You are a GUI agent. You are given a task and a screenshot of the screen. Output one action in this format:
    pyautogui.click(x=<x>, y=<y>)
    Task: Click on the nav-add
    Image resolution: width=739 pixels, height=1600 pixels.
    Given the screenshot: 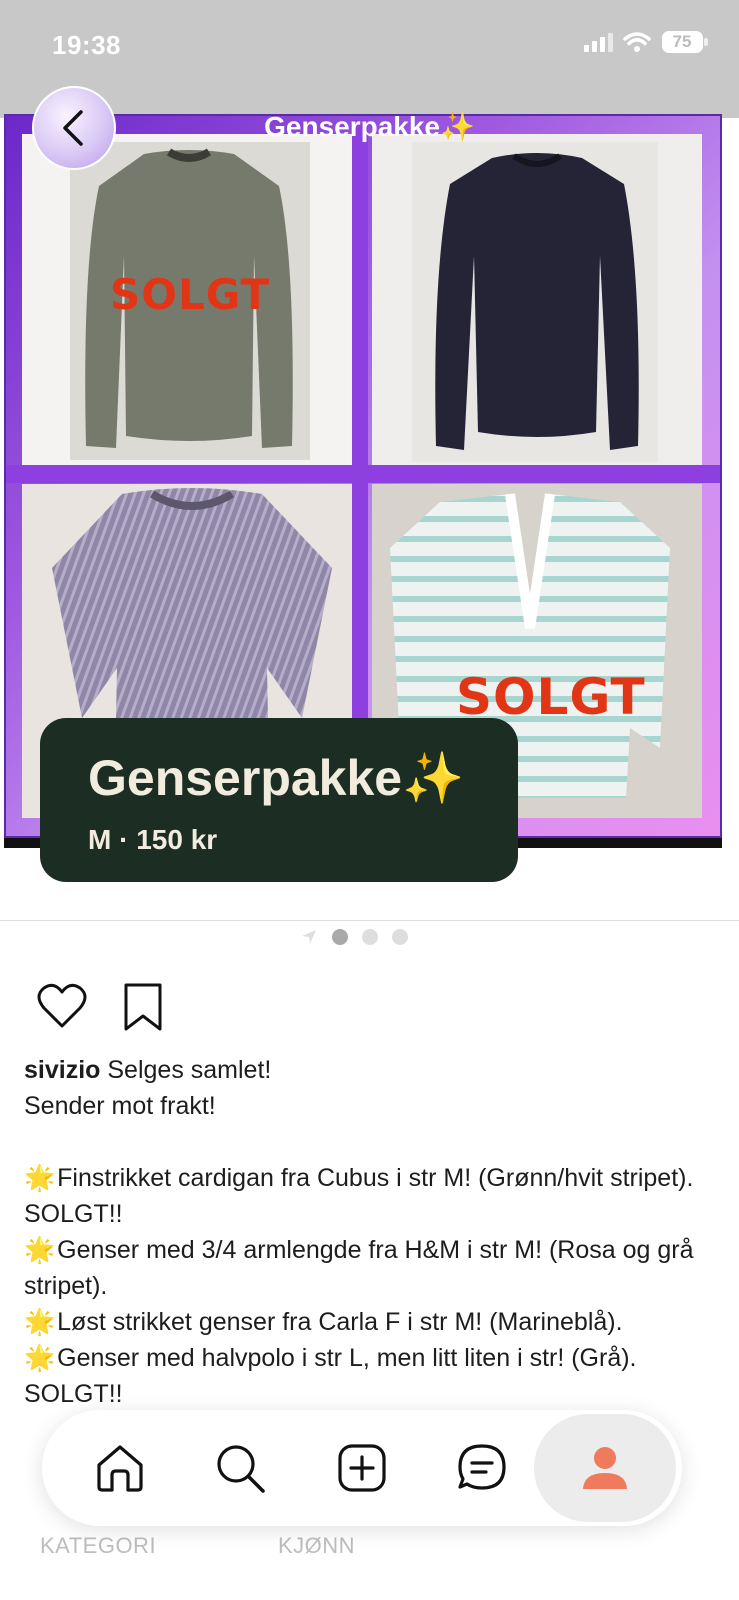 What is the action you would take?
    pyautogui.click(x=362, y=1468)
    